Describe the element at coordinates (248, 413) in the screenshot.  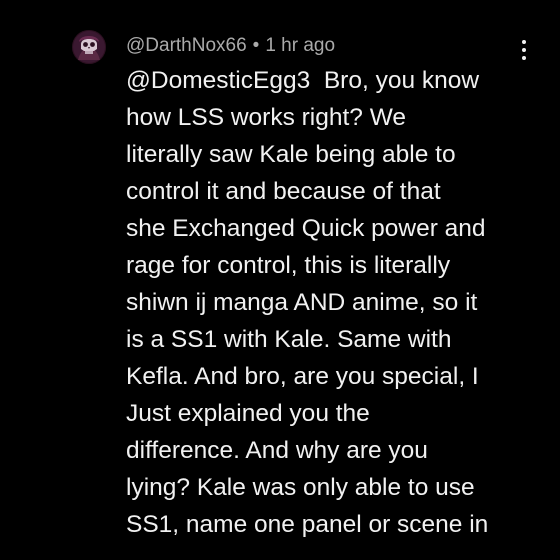
I see `comment-line: Just explained you the` at that location.